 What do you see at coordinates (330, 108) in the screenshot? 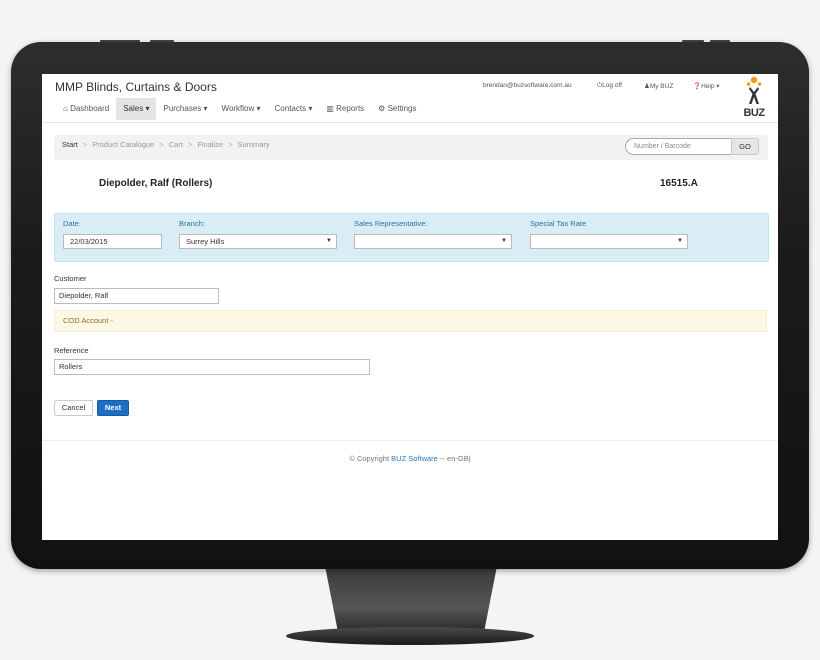
I see `chart-icon: ▥` at bounding box center [330, 108].